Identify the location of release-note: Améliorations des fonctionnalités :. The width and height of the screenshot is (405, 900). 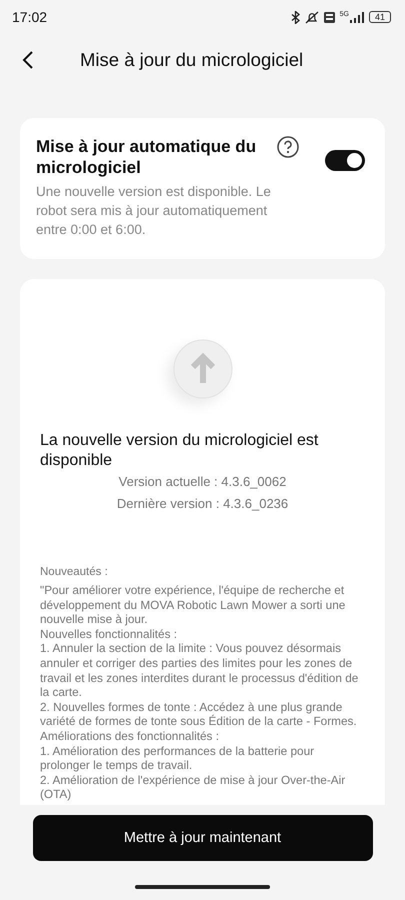
(130, 736).